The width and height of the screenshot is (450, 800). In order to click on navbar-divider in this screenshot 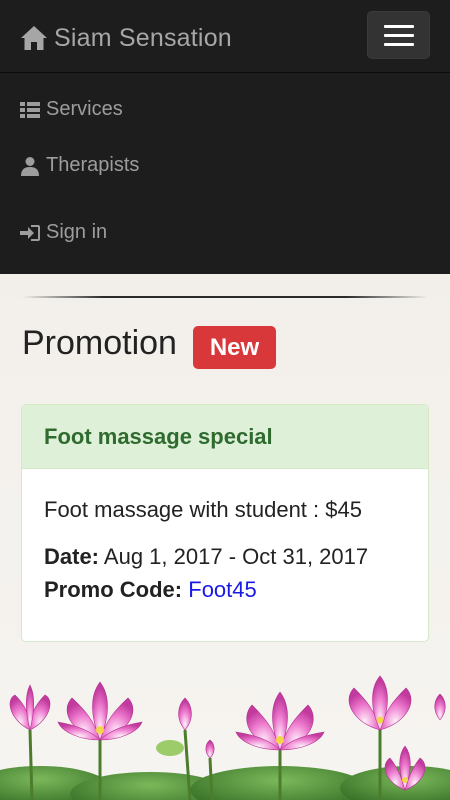, I will do `click(225, 72)`.